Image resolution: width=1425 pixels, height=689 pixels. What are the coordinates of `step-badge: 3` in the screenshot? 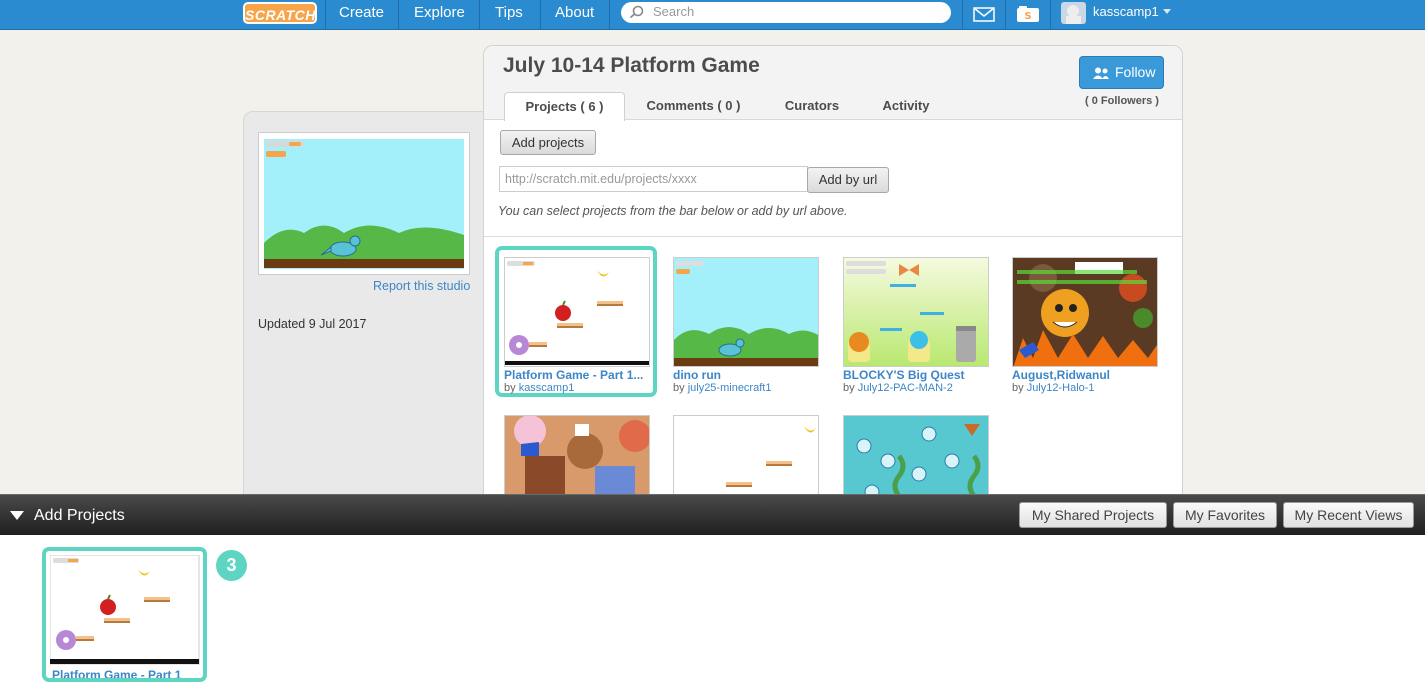 It's located at (231, 565).